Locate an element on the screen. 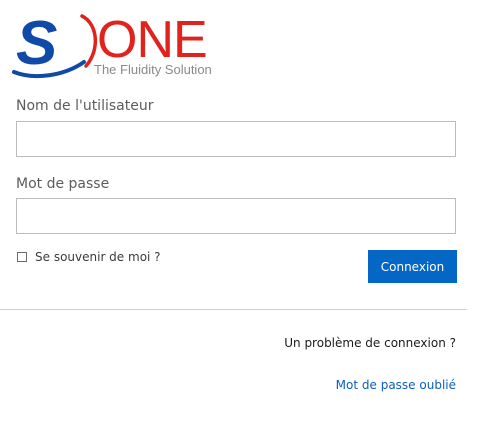 This screenshot has width=478, height=422. logo-wordmark: ONE is located at coordinates (152, 40).